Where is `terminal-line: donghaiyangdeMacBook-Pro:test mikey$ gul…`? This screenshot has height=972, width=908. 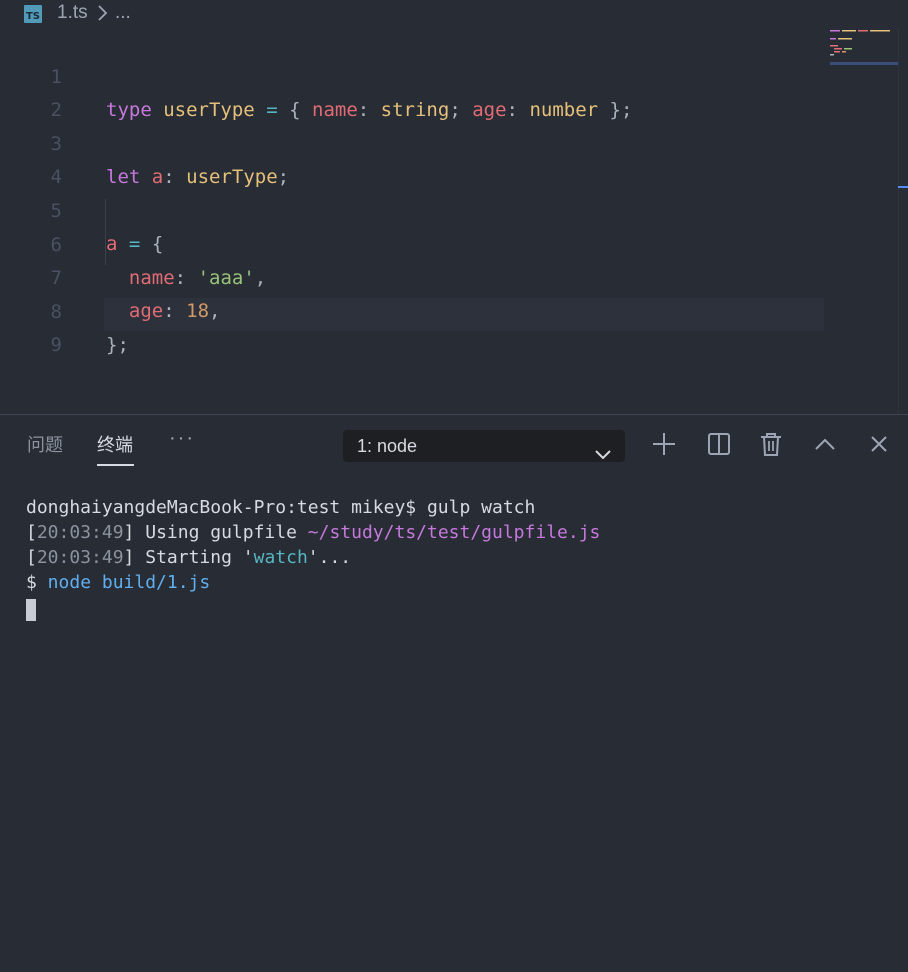
terminal-line: donghaiyangdeMacBook-Pro:test mikey$ gul… is located at coordinates (281, 507).